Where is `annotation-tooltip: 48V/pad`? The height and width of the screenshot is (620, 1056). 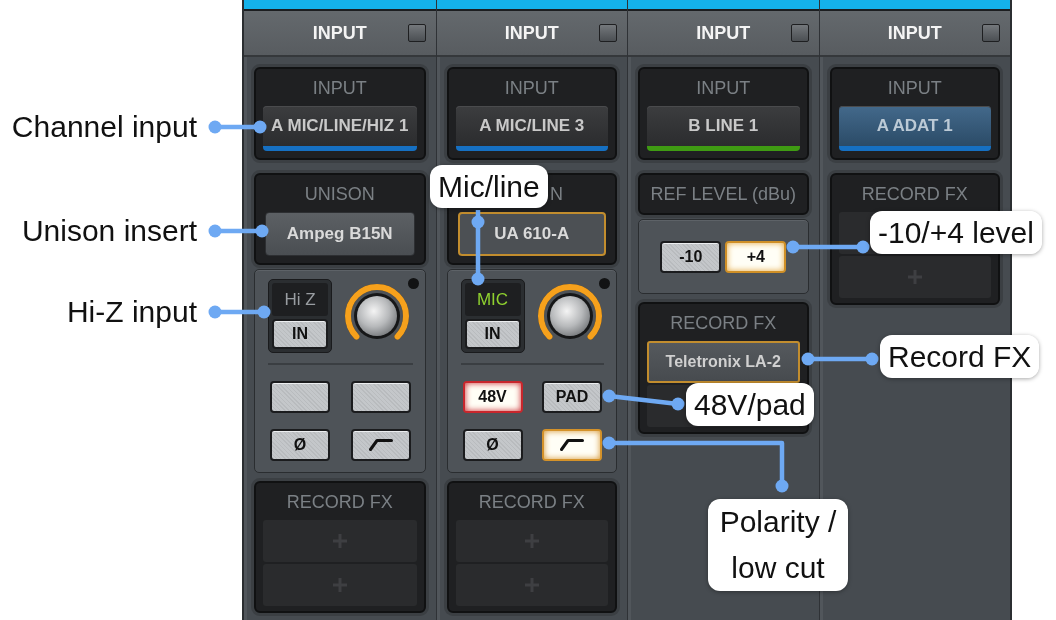
annotation-tooltip: 48V/pad is located at coordinates (750, 404).